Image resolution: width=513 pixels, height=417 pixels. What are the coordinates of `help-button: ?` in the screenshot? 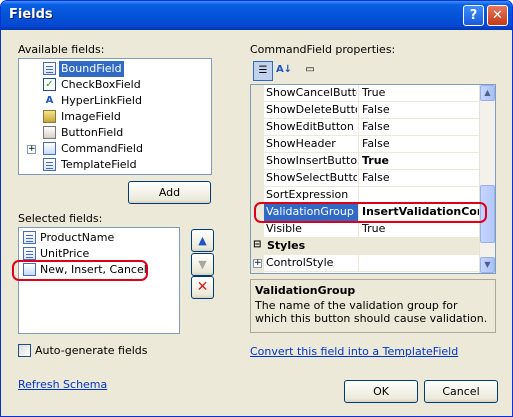 It's located at (473, 15).